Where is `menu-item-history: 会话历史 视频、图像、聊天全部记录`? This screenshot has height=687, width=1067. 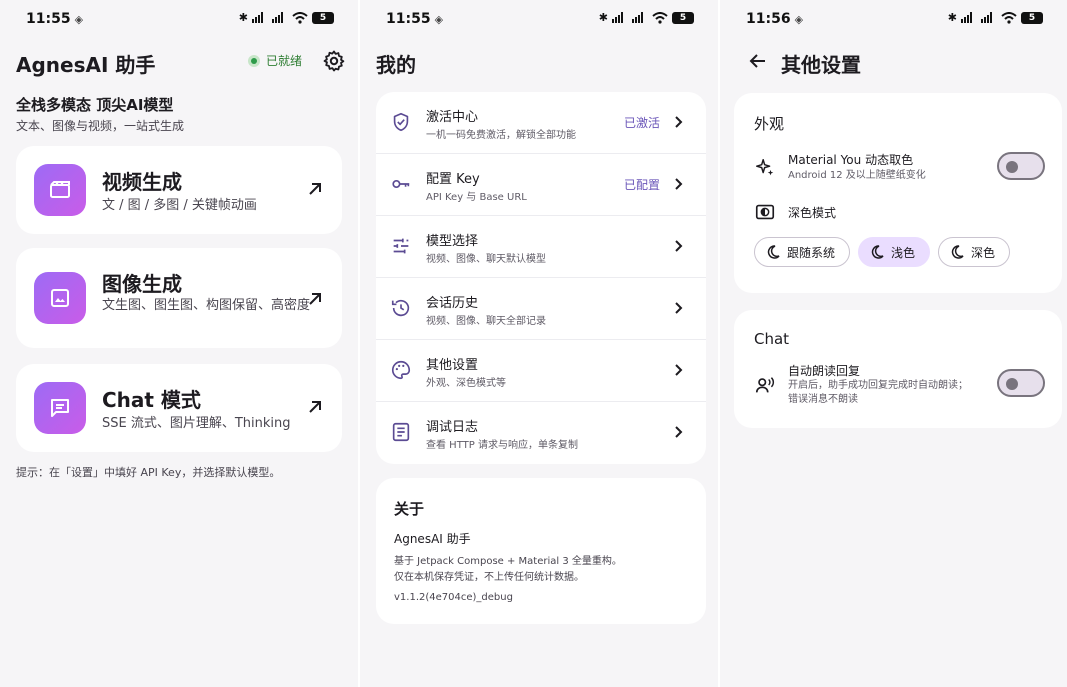 menu-item-history: 会话历史 视频、图像、聊天全部记录 is located at coordinates (541, 309).